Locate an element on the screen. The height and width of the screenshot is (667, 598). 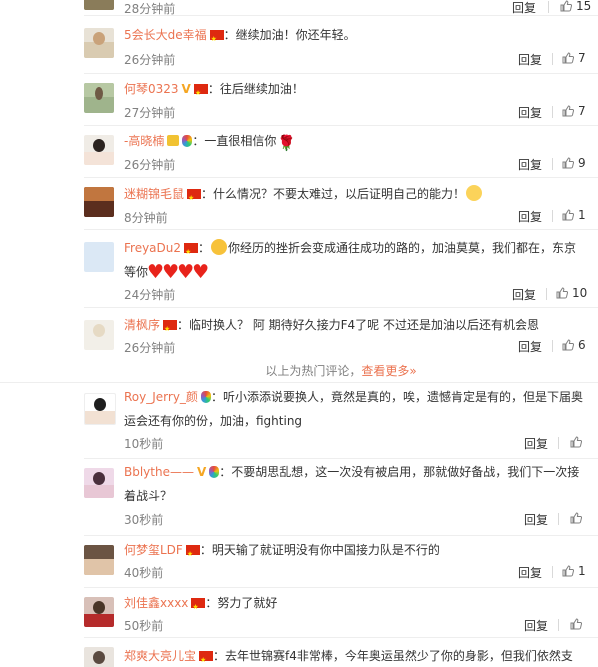
comment-username: 何琴0323 is located at coordinates (151, 89).